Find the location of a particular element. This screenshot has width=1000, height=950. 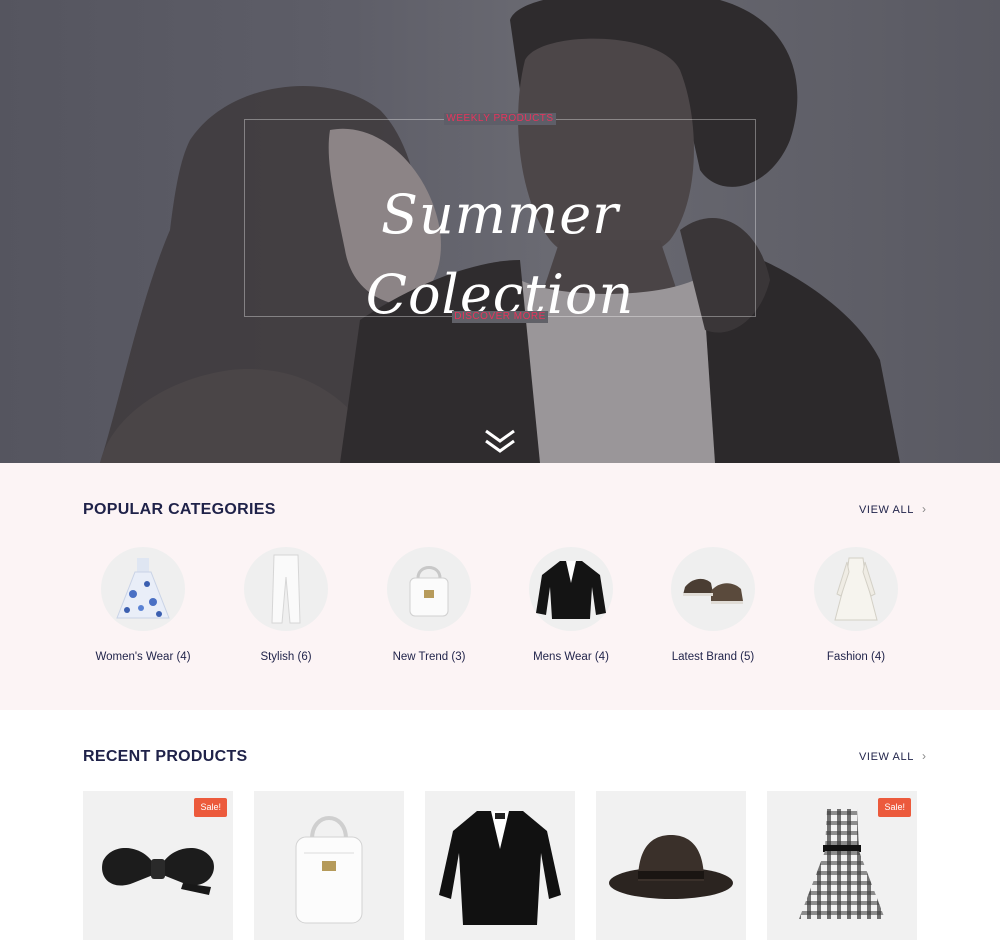

view-all-categories-link: VIEW ALL › is located at coordinates (893, 509).